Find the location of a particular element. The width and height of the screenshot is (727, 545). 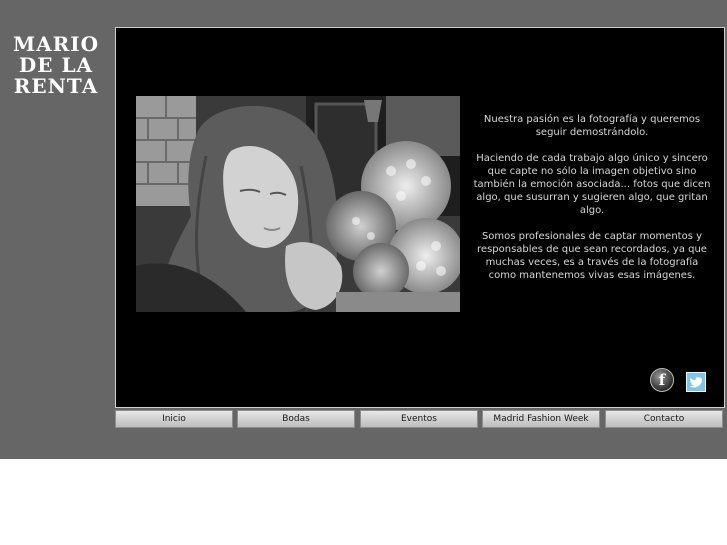

nav-item-madrid-fashion-week: Madrid Fashion Week is located at coordinates (541, 419).